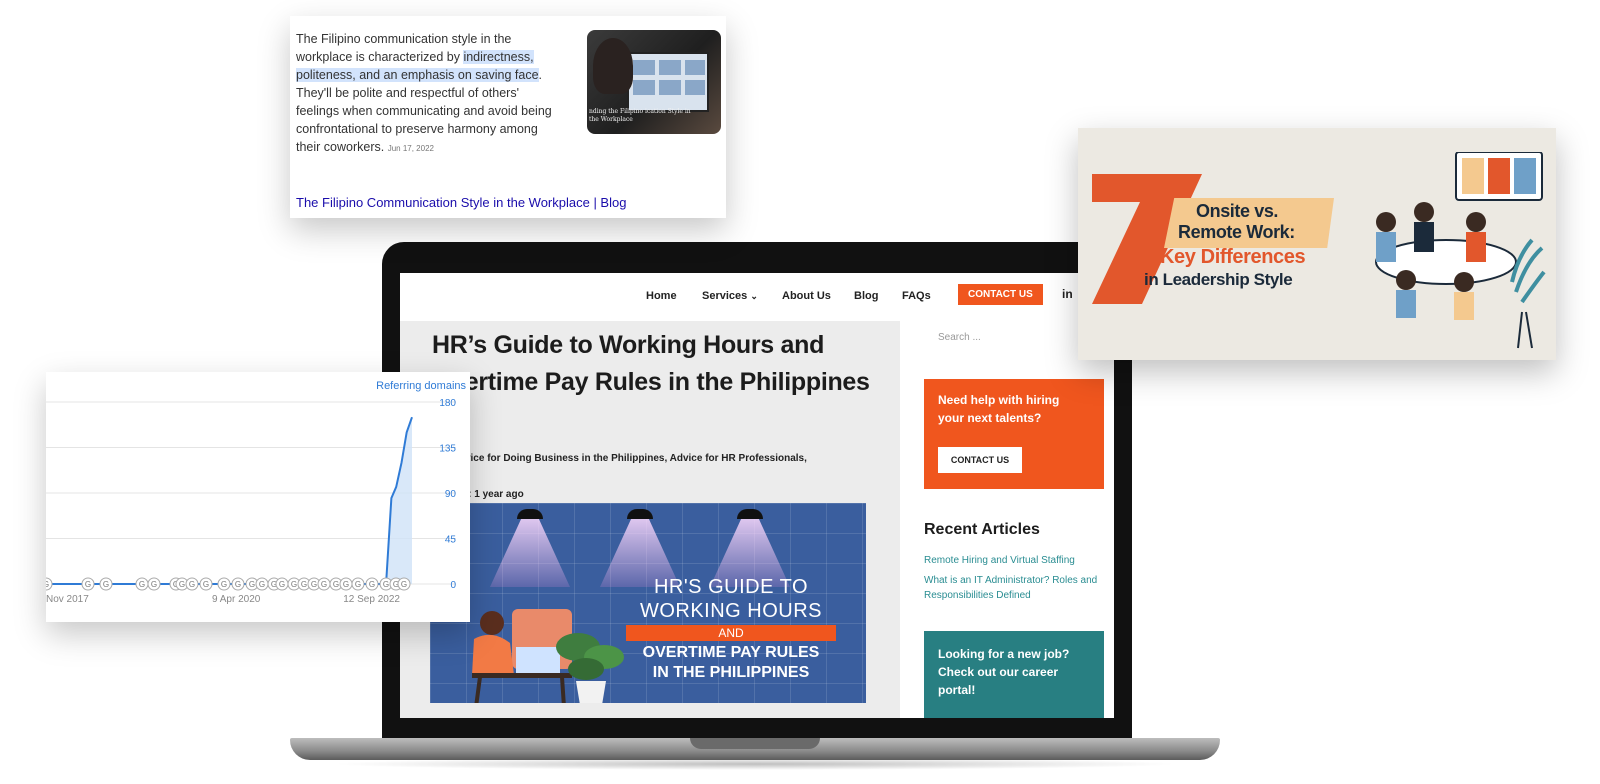 Image resolution: width=1600 pixels, height=784 pixels. Describe the element at coordinates (1000, 294) in the screenshot. I see `nav-contact-button: CONTACT US` at that location.